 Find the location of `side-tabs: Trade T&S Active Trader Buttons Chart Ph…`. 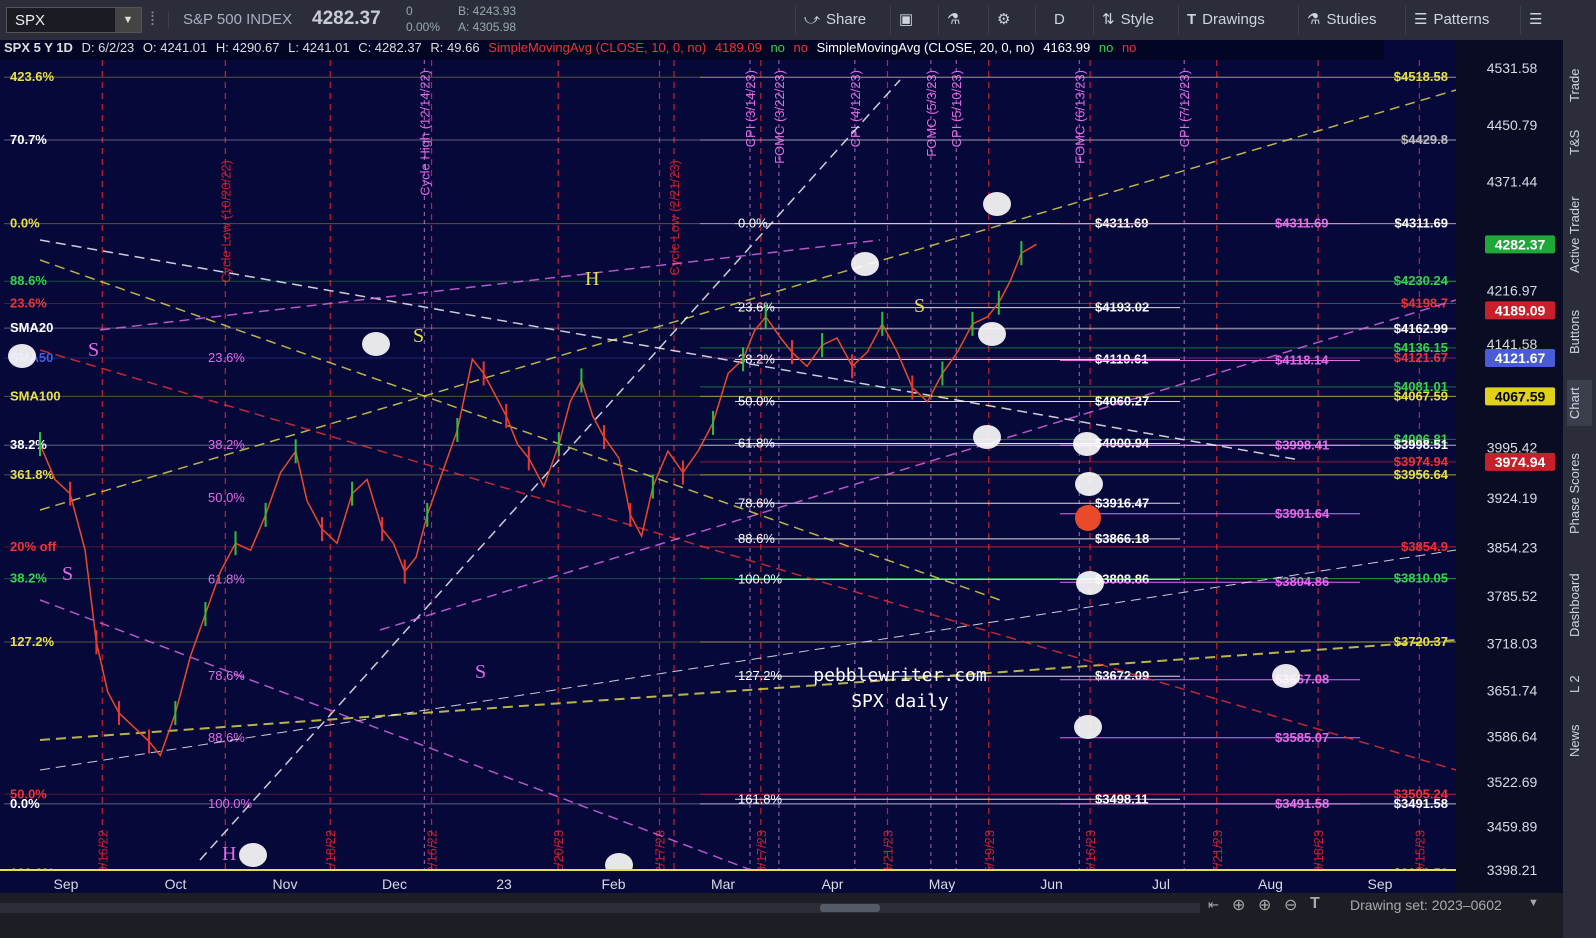

side-tabs: Trade T&S Active Trader Buttons Chart Ph… is located at coordinates (1579, 489).